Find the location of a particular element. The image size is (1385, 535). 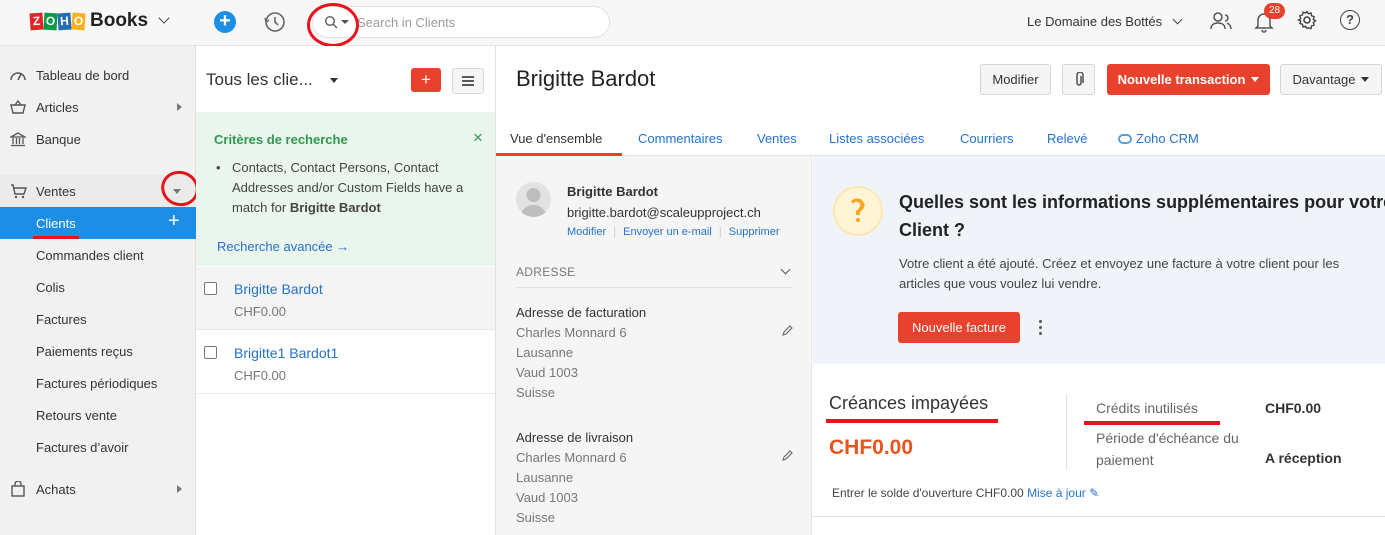

address-header: ADRESSE is located at coordinates (546, 272).